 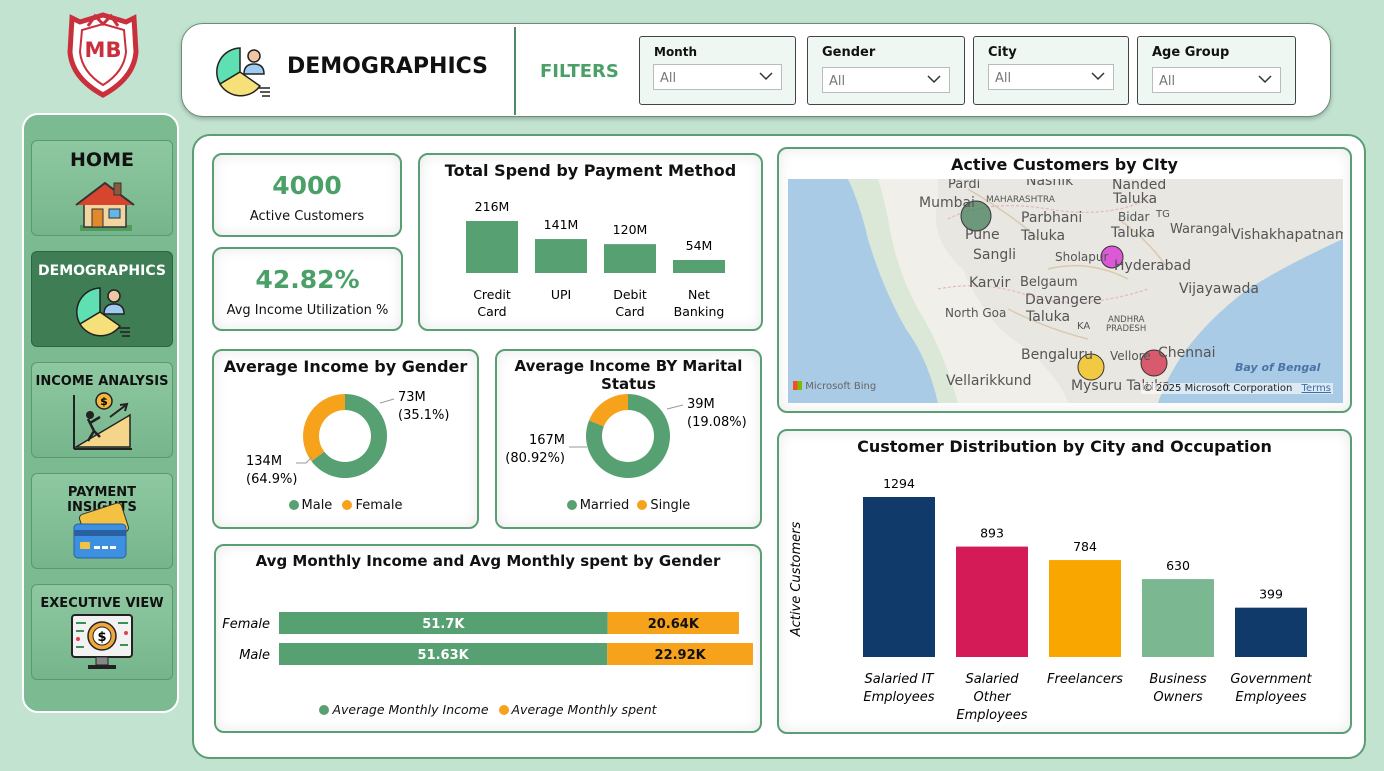 I want to click on map-label: Bidar, so click(x=1134, y=217).